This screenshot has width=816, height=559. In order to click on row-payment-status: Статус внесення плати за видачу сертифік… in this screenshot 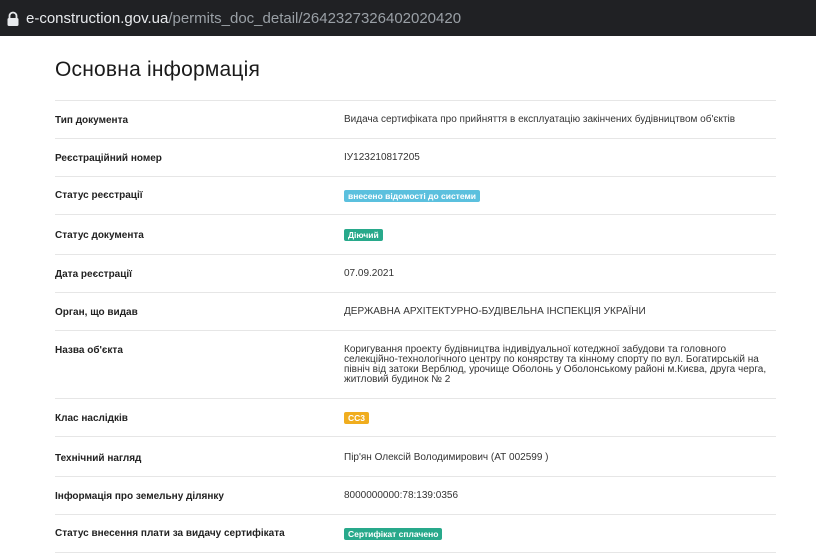, I will do `click(415, 534)`.